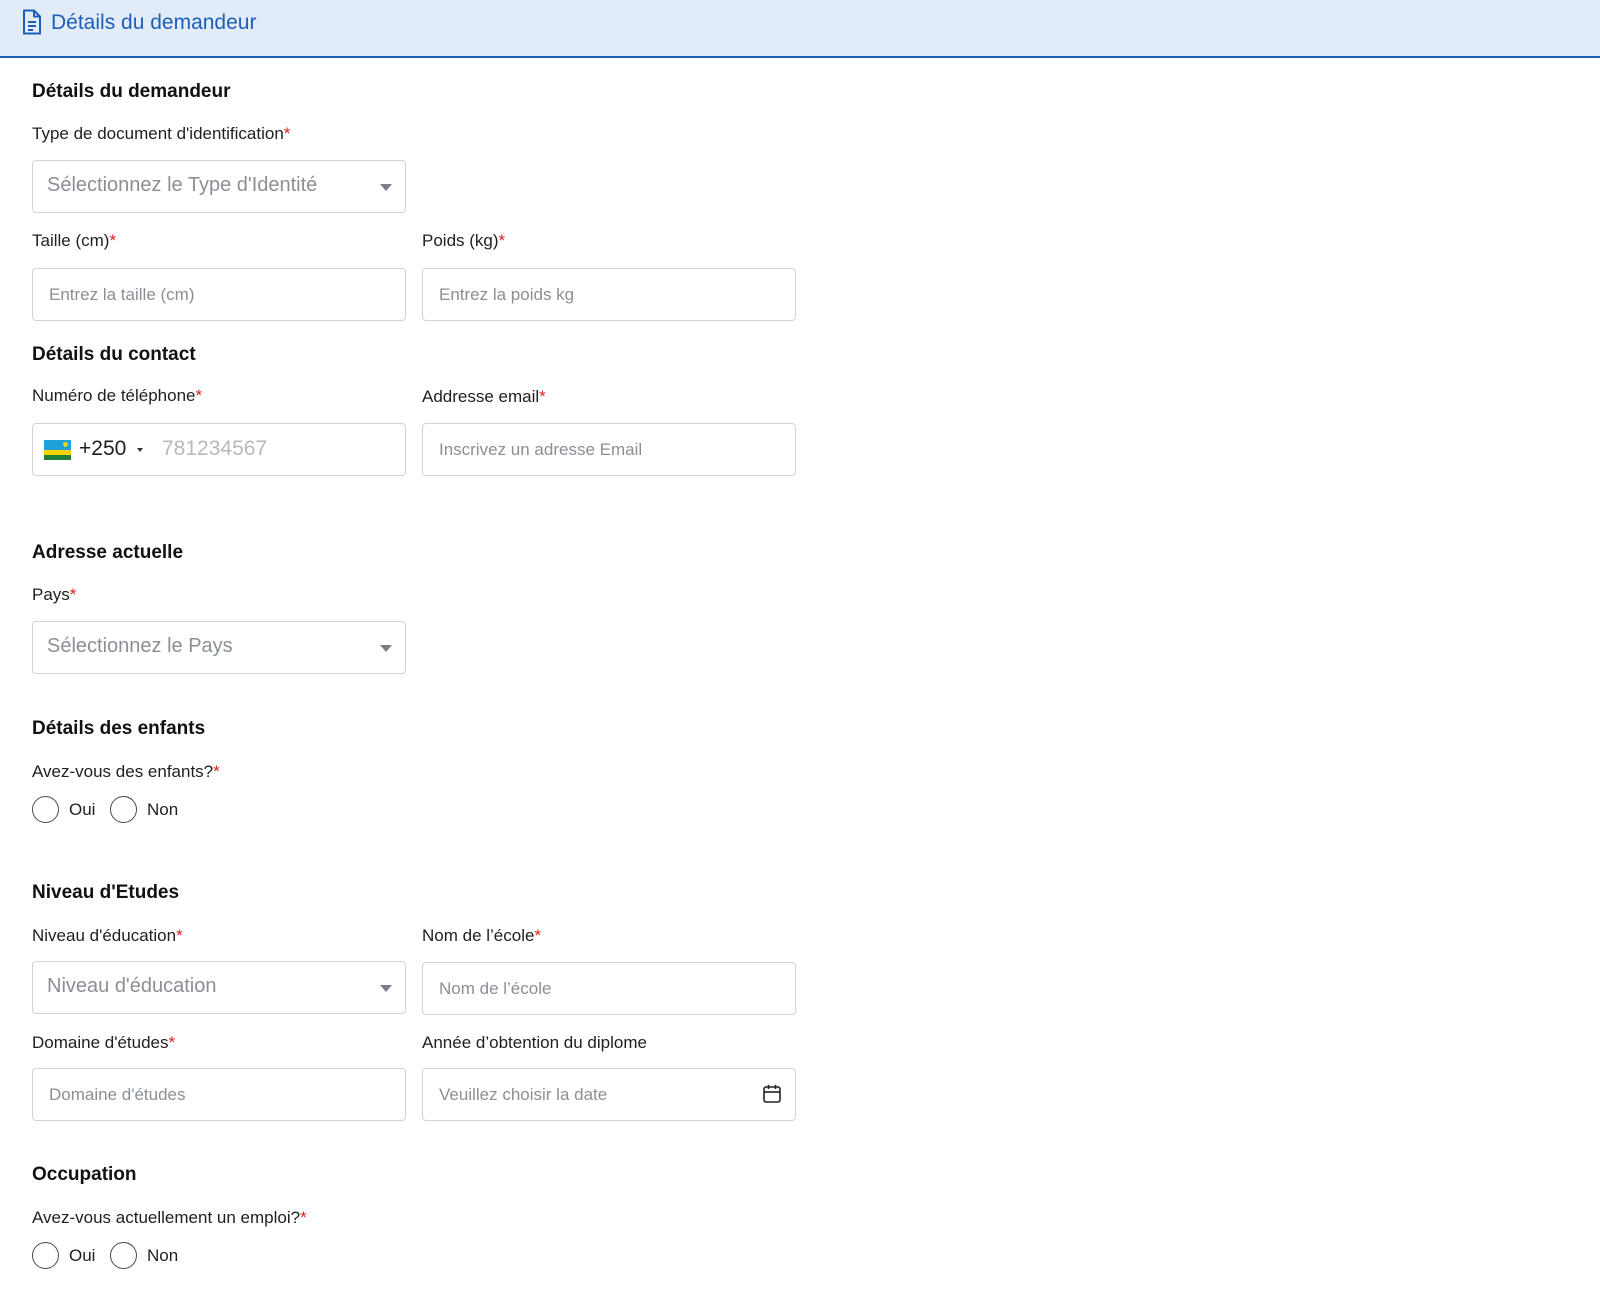 This screenshot has width=1600, height=1297. I want to click on rwanda-flag-icon, so click(57, 450).